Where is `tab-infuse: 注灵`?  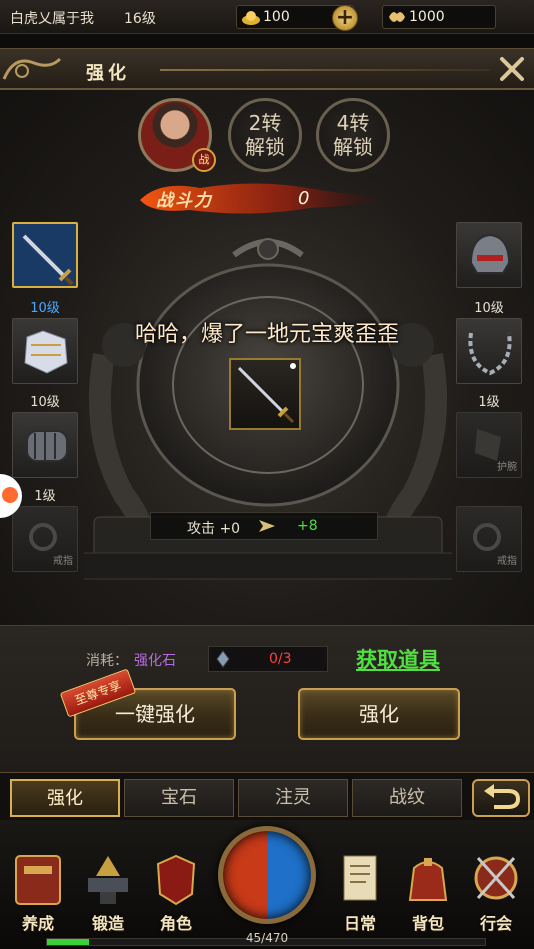
tab-infuse: 注灵 is located at coordinates (293, 798).